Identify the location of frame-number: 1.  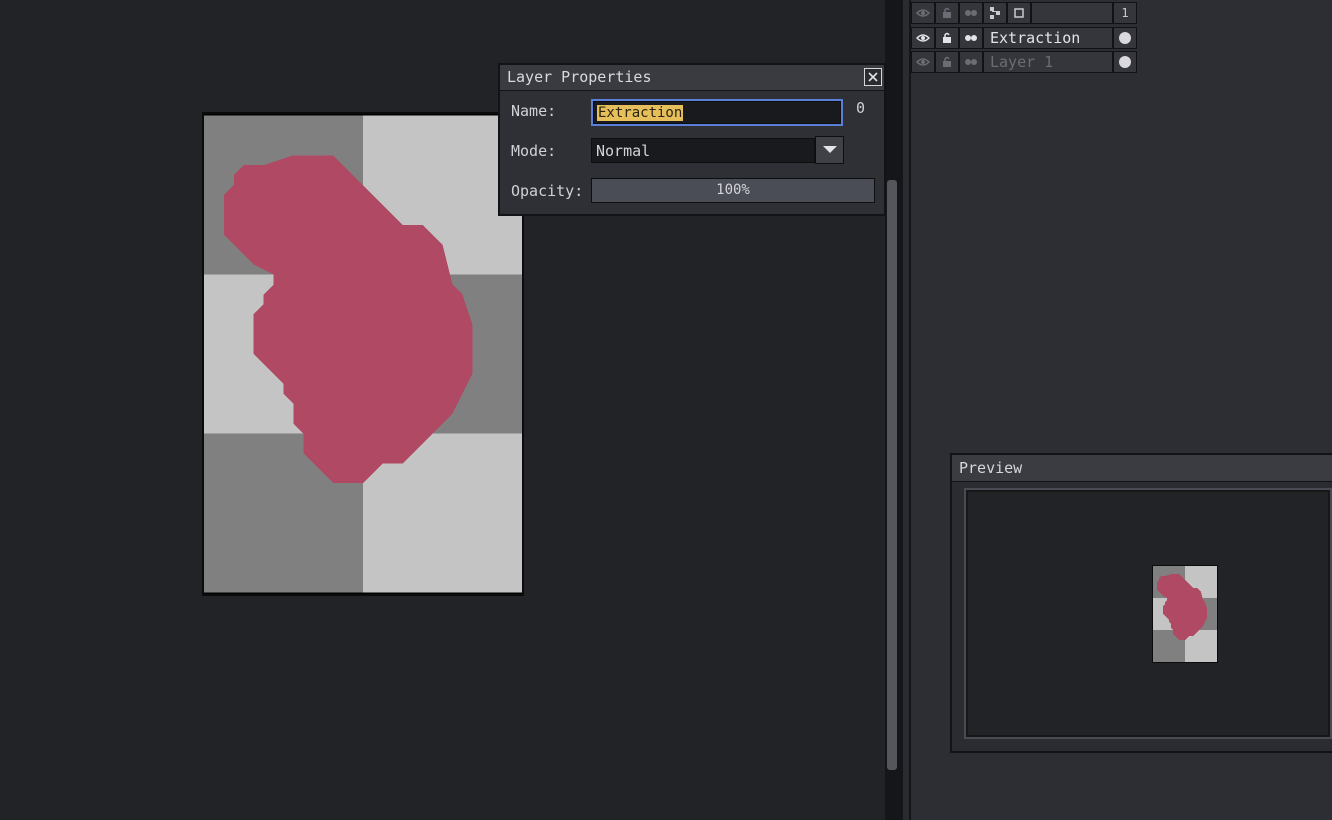
(1125, 13).